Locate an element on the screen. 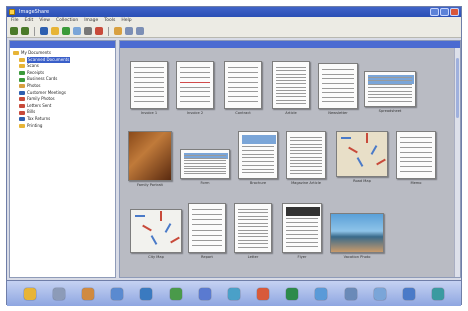  tree-item: Photos is located at coordinates (62, 86).